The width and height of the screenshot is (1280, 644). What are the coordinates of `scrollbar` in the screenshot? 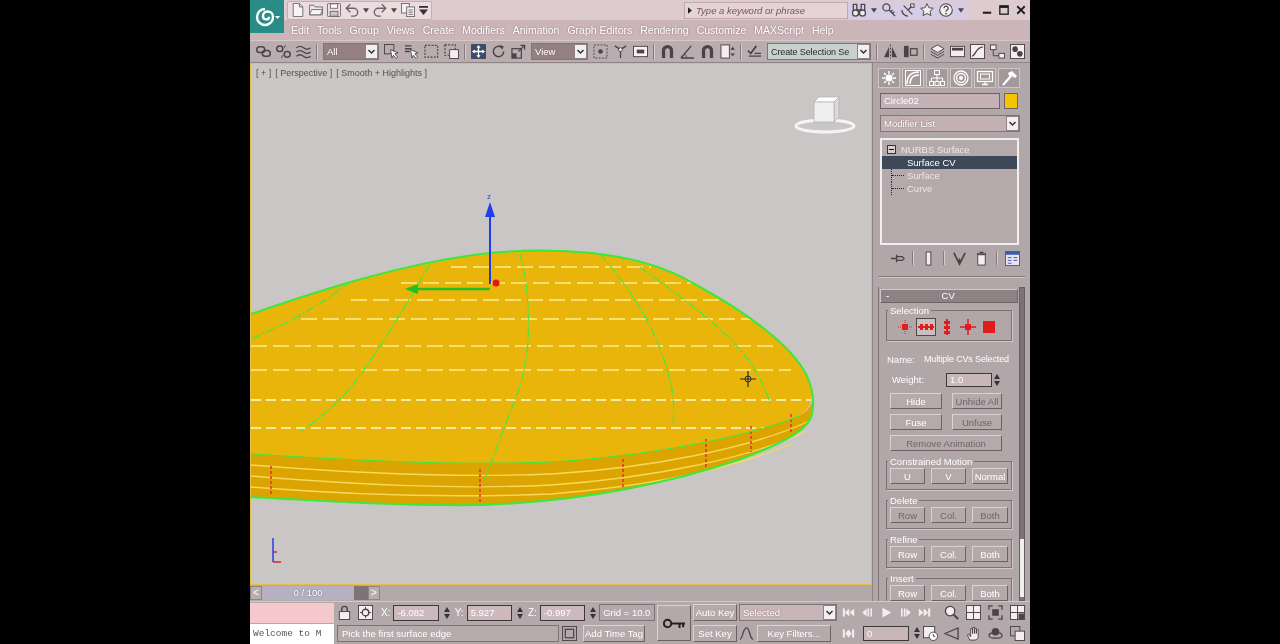 It's located at (1022, 444).